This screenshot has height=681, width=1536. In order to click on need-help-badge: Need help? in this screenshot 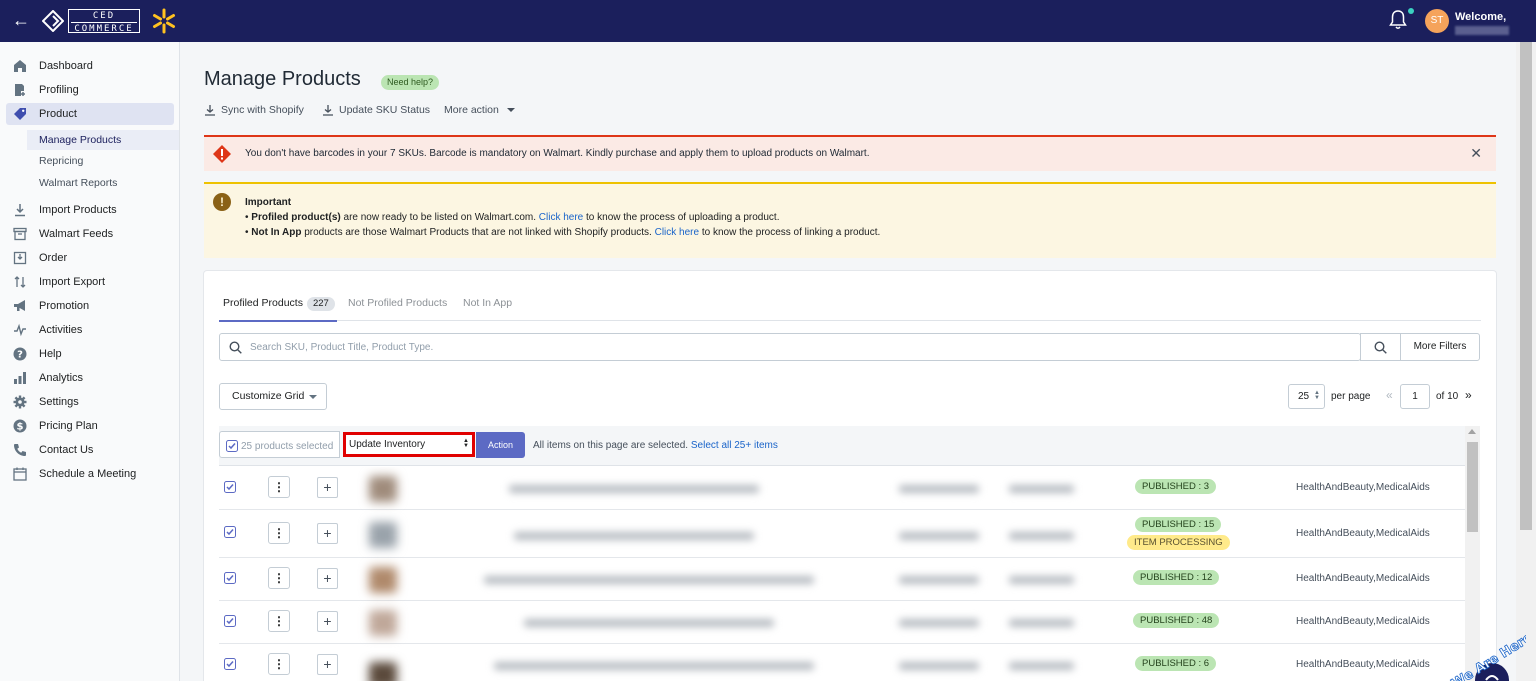, I will do `click(410, 82)`.